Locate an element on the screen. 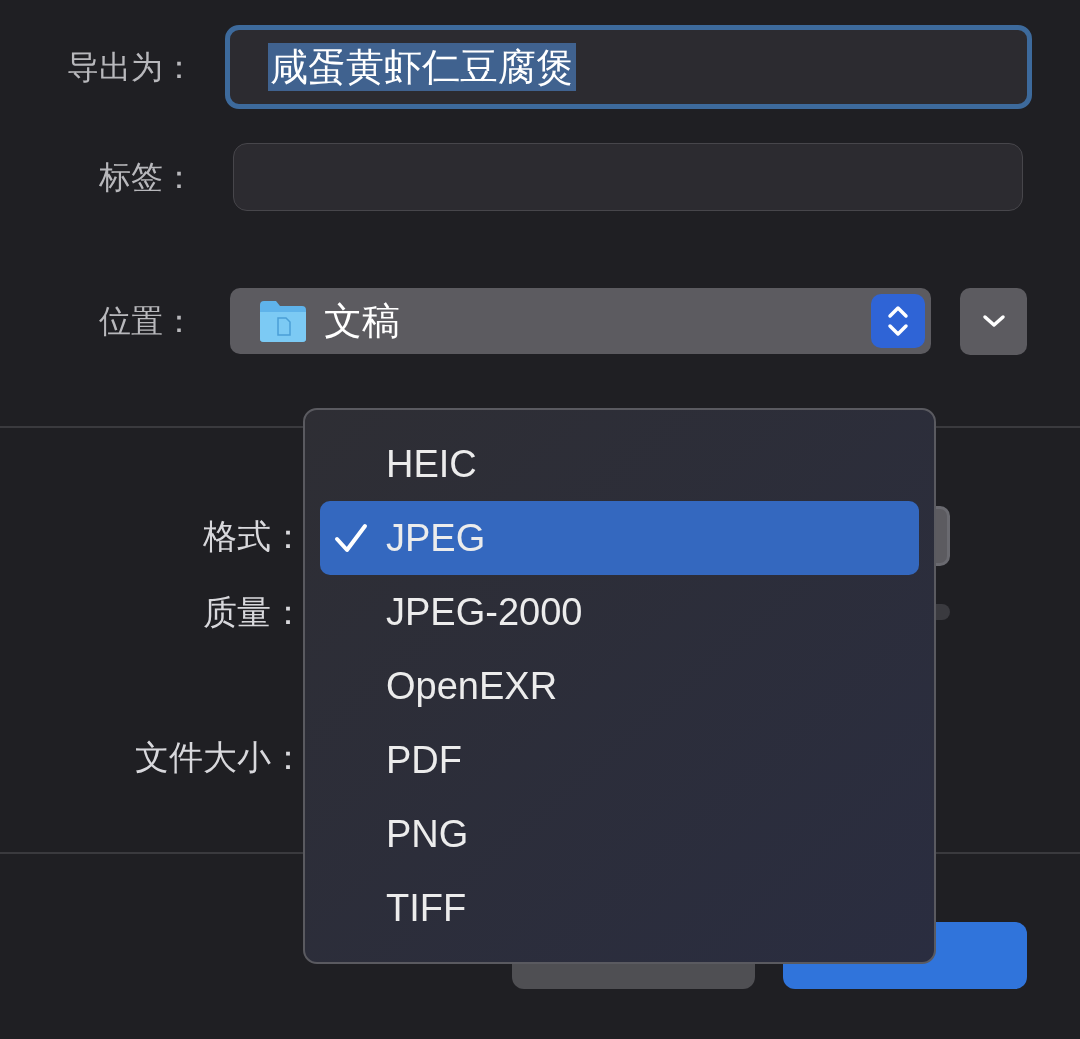 This screenshot has height=1039, width=1080. menu-item: PDF is located at coordinates (619, 760).